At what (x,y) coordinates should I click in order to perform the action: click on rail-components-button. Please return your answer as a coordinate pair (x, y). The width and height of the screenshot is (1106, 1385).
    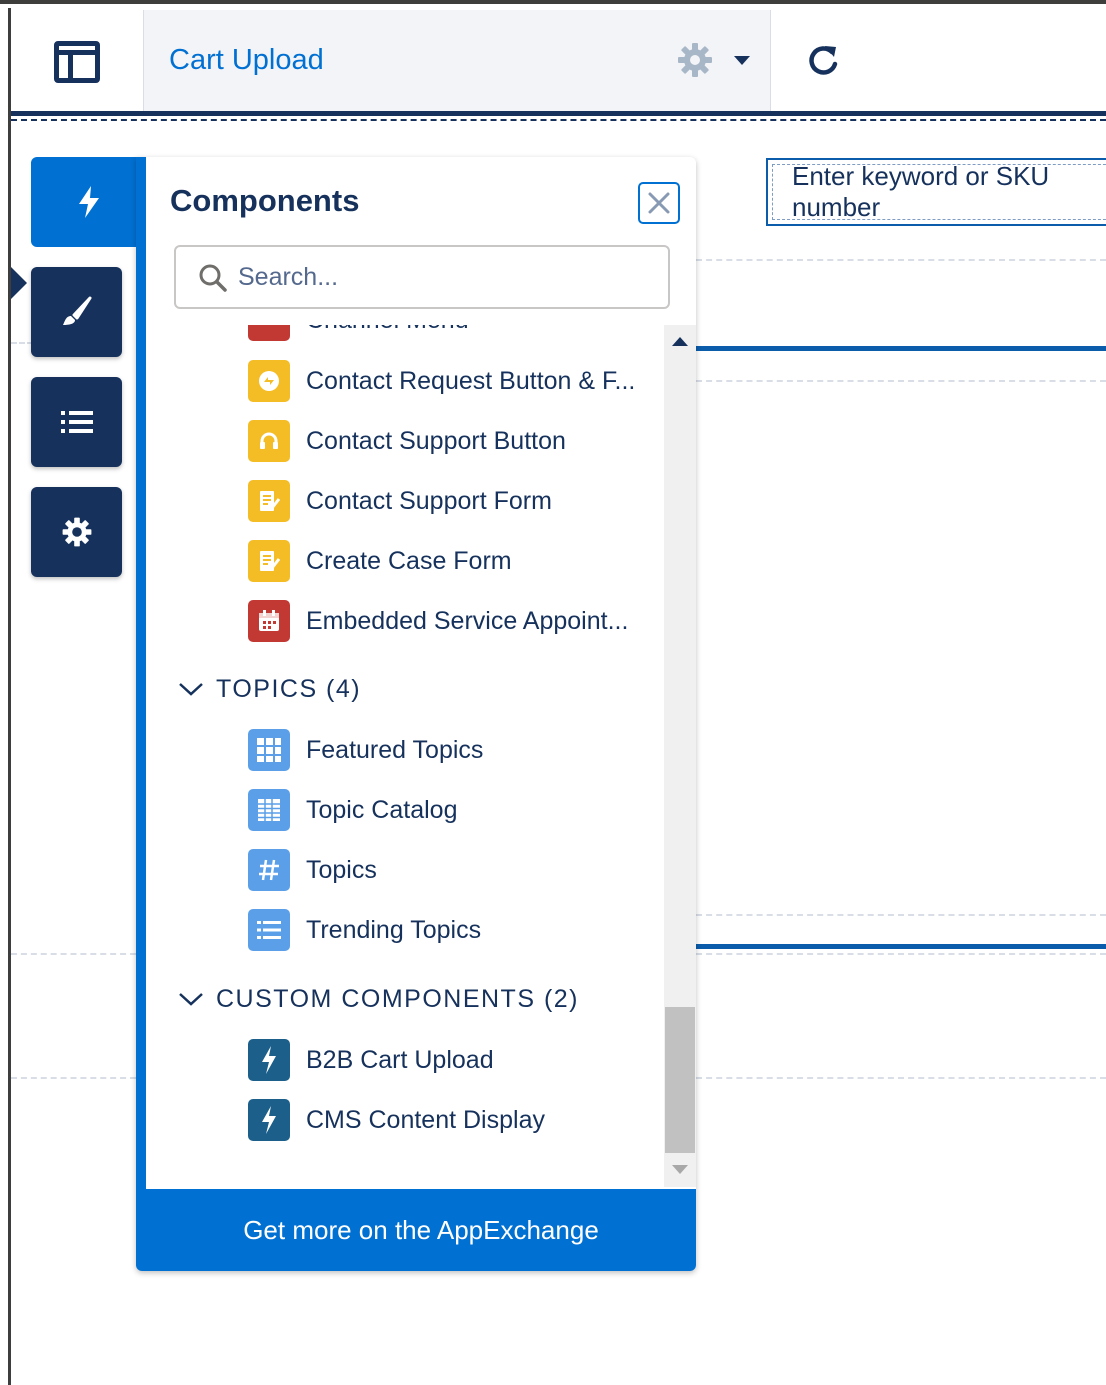
    Looking at the image, I should click on (88, 202).